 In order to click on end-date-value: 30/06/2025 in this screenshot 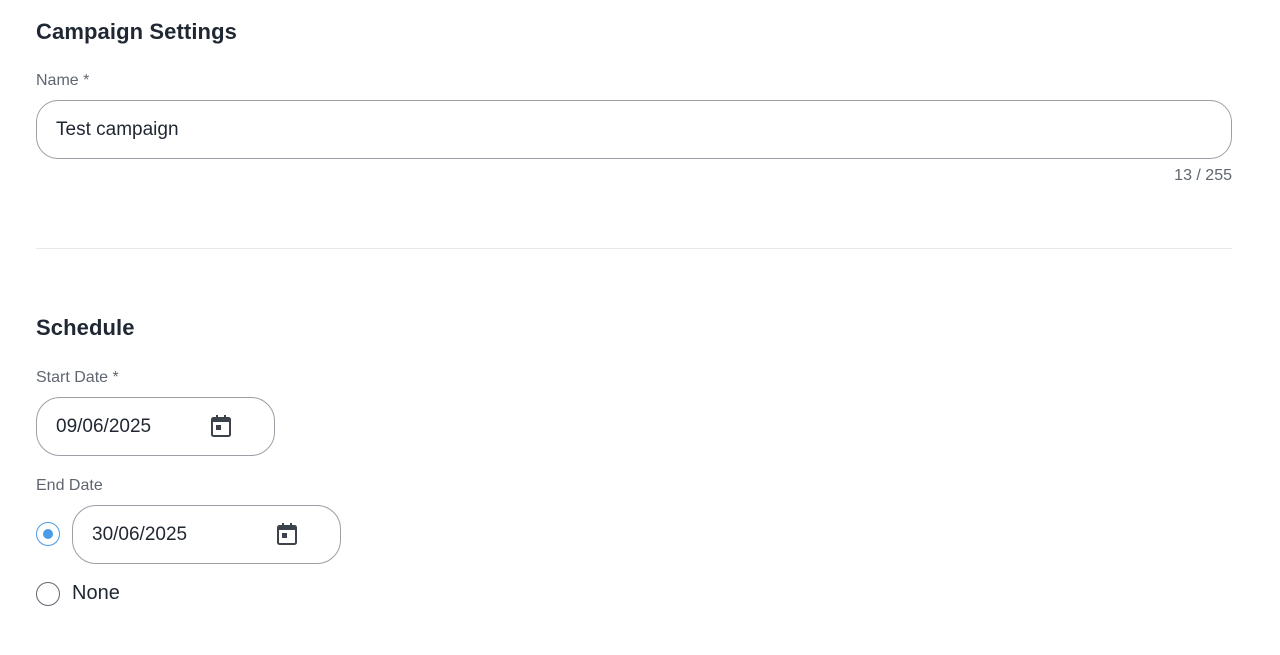, I will do `click(140, 534)`.